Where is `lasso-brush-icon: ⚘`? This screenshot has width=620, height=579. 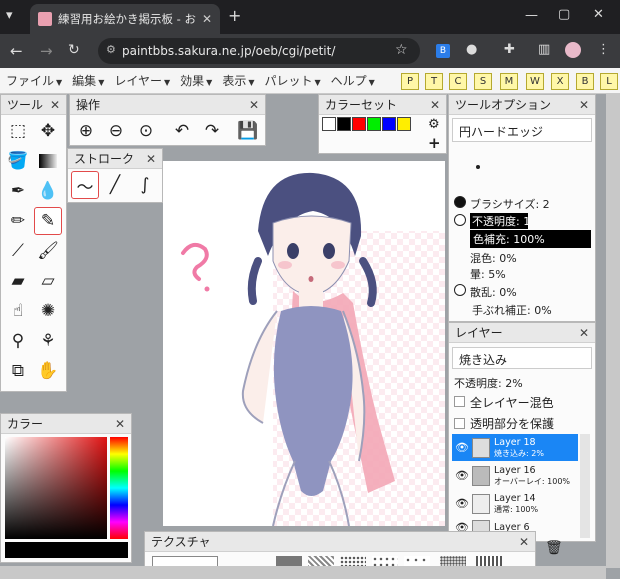
lasso-brush-icon: ⚘ is located at coordinates (48, 341).